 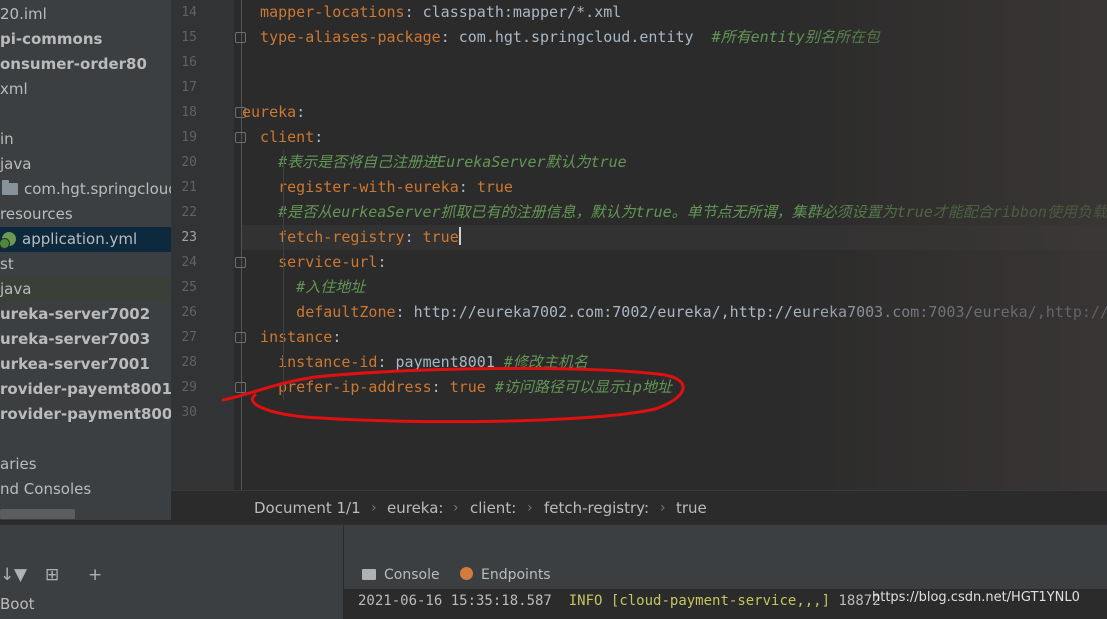 What do you see at coordinates (95, 575) in the screenshot?
I see `add-service-icon: +` at bounding box center [95, 575].